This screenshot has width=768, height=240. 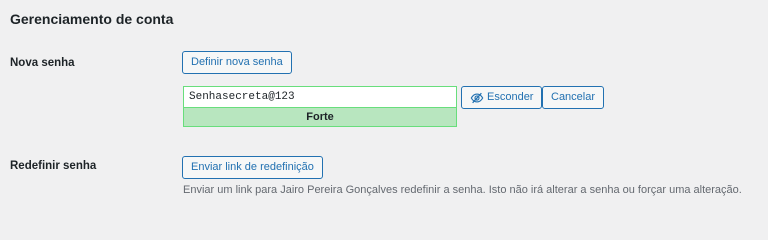 I want to click on eye-slash-icon, so click(x=477, y=98).